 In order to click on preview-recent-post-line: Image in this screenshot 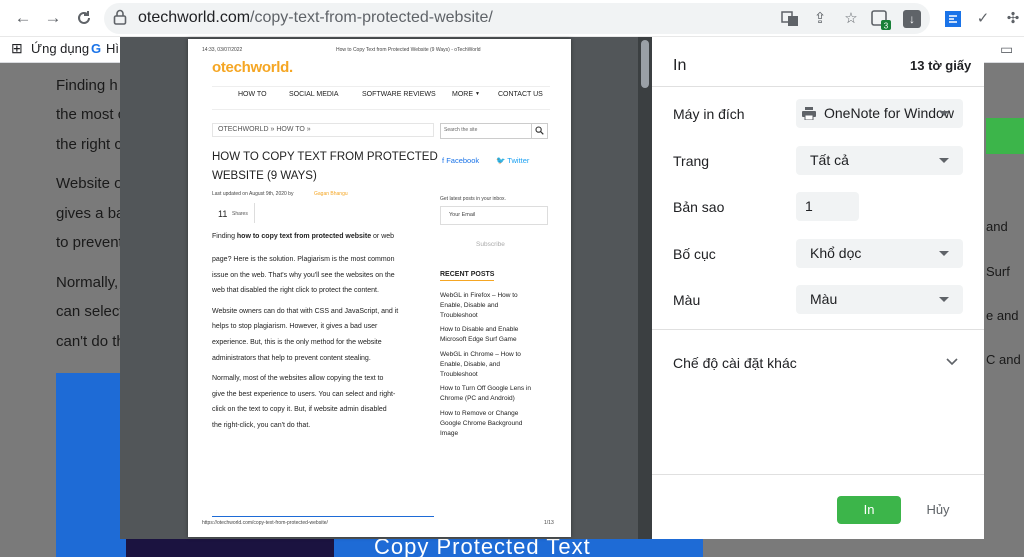, I will do `click(449, 433)`.